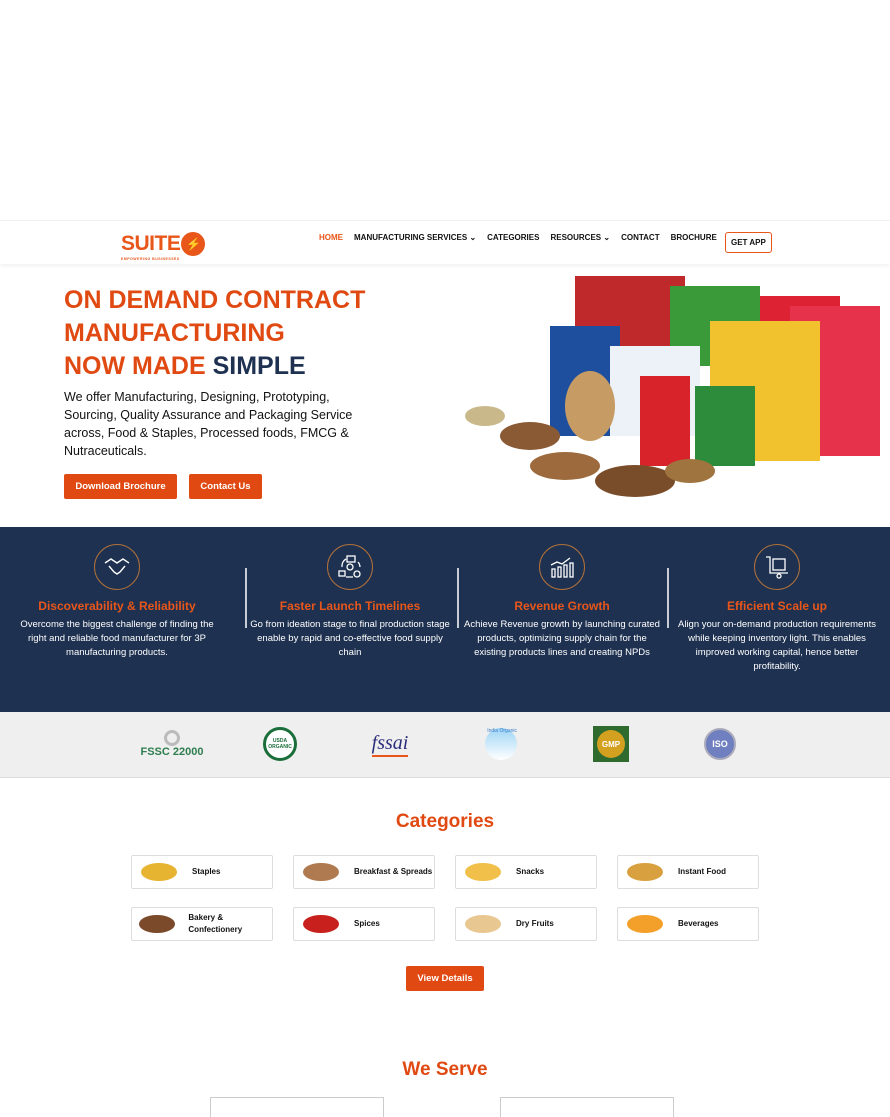  What do you see at coordinates (483, 872) in the screenshot?
I see `snacks-image` at bounding box center [483, 872].